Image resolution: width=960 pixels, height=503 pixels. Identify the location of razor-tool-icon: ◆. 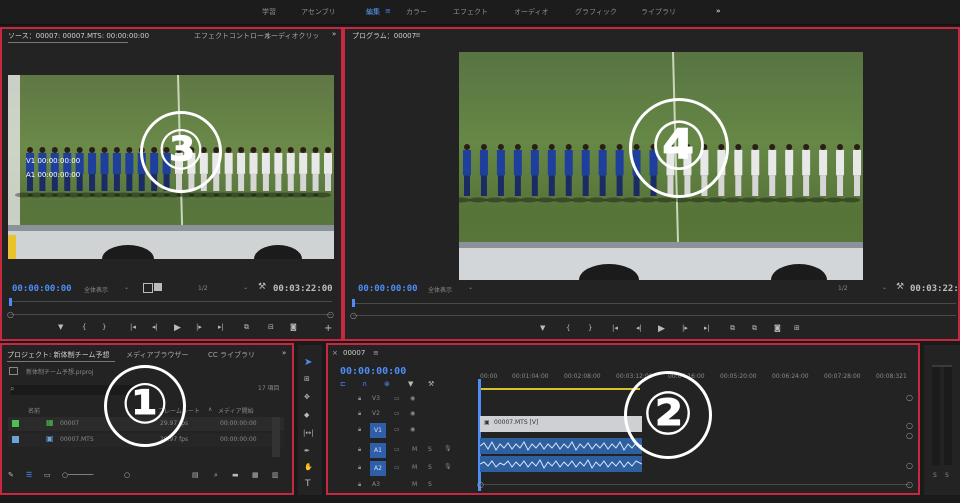
(306, 415).